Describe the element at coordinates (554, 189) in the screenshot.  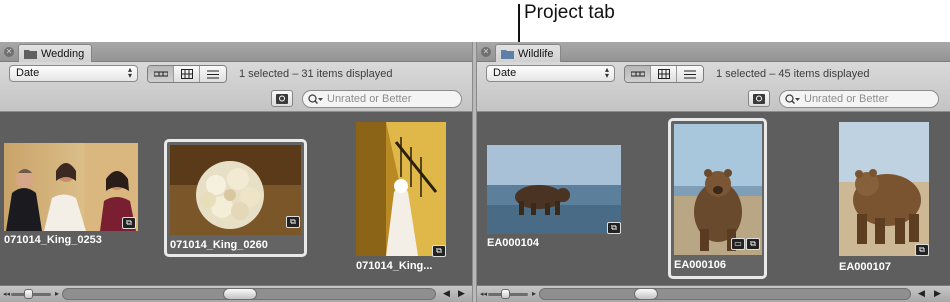
I see `photo-bear-water` at that location.